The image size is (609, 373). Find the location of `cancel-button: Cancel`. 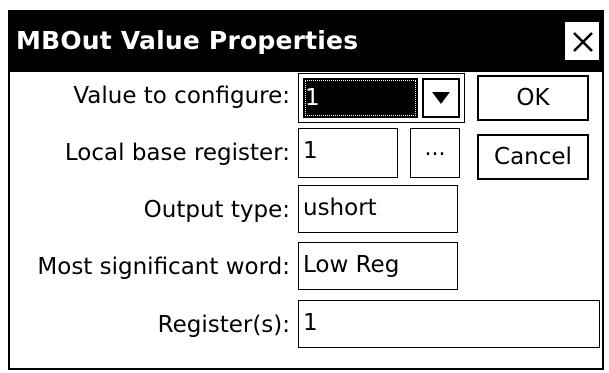

cancel-button: Cancel is located at coordinates (533, 157).